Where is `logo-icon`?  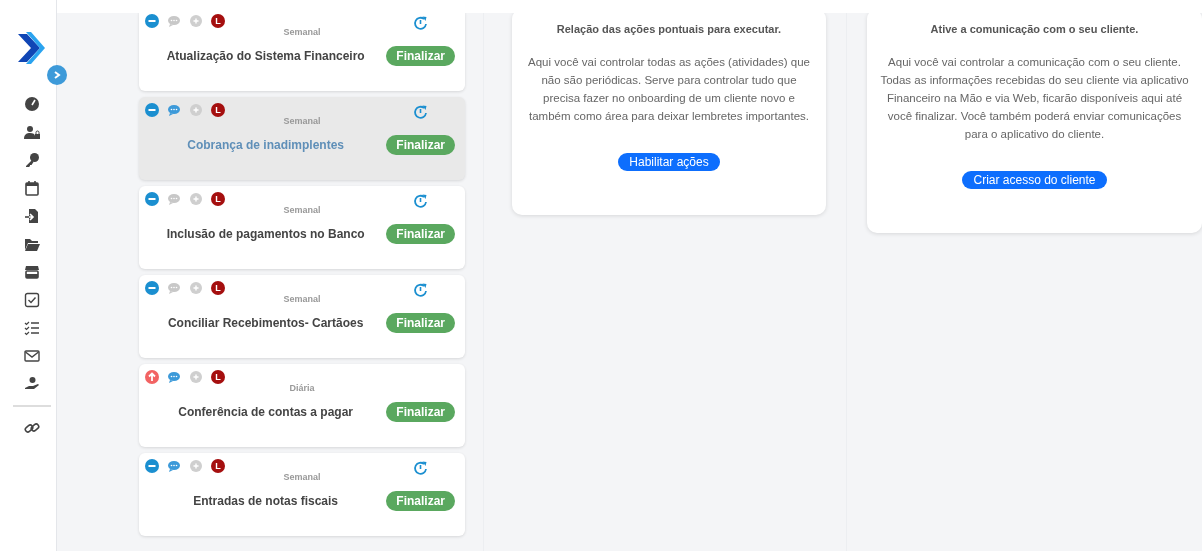 logo-icon is located at coordinates (31, 48).